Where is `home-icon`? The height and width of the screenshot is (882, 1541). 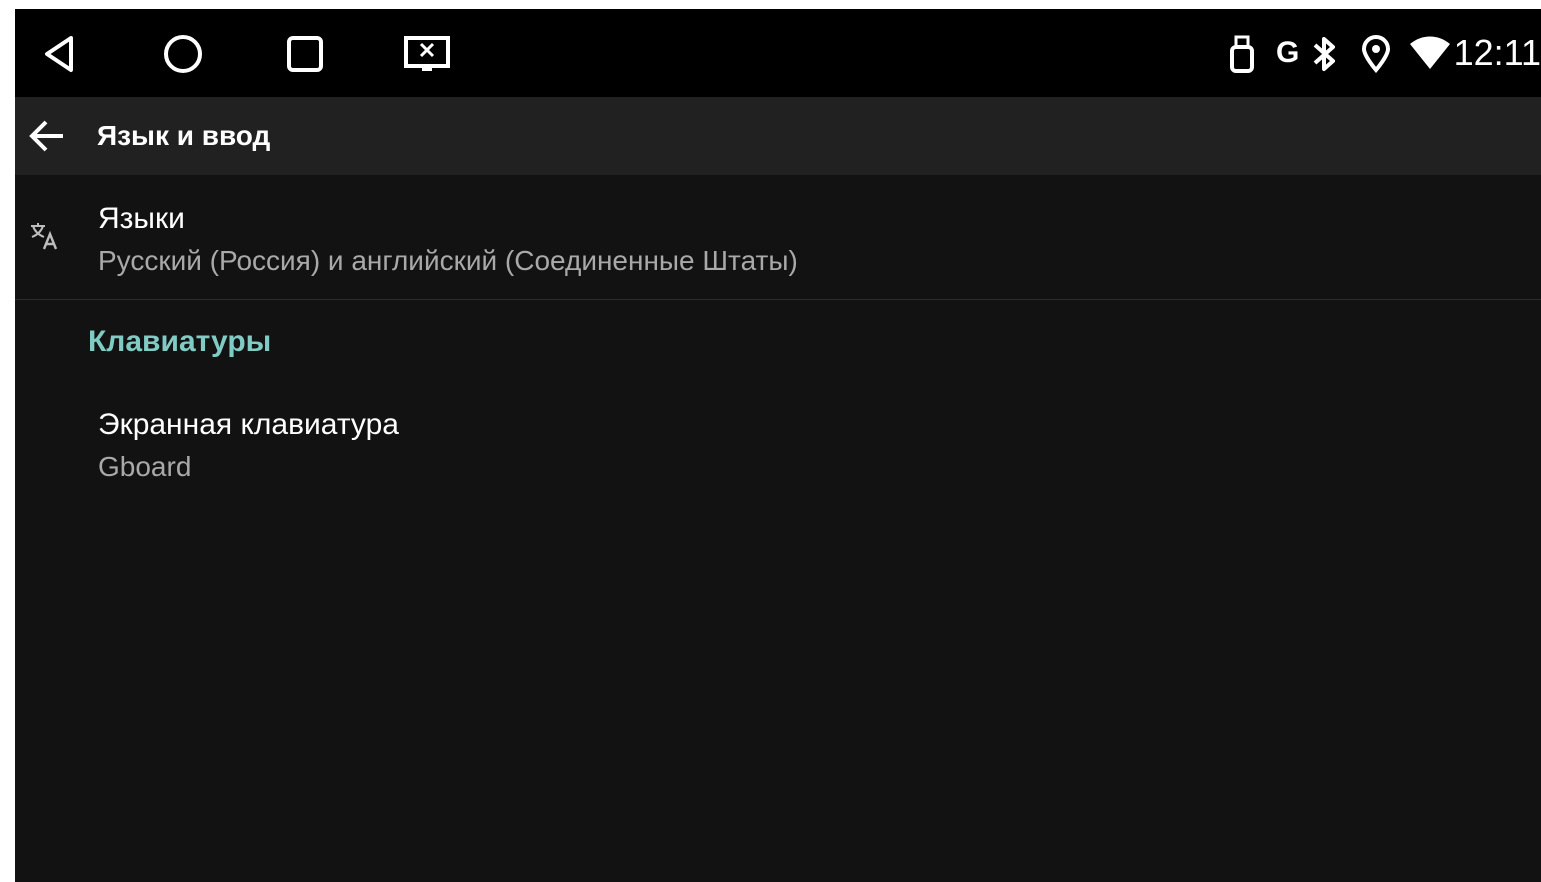 home-icon is located at coordinates (183, 54).